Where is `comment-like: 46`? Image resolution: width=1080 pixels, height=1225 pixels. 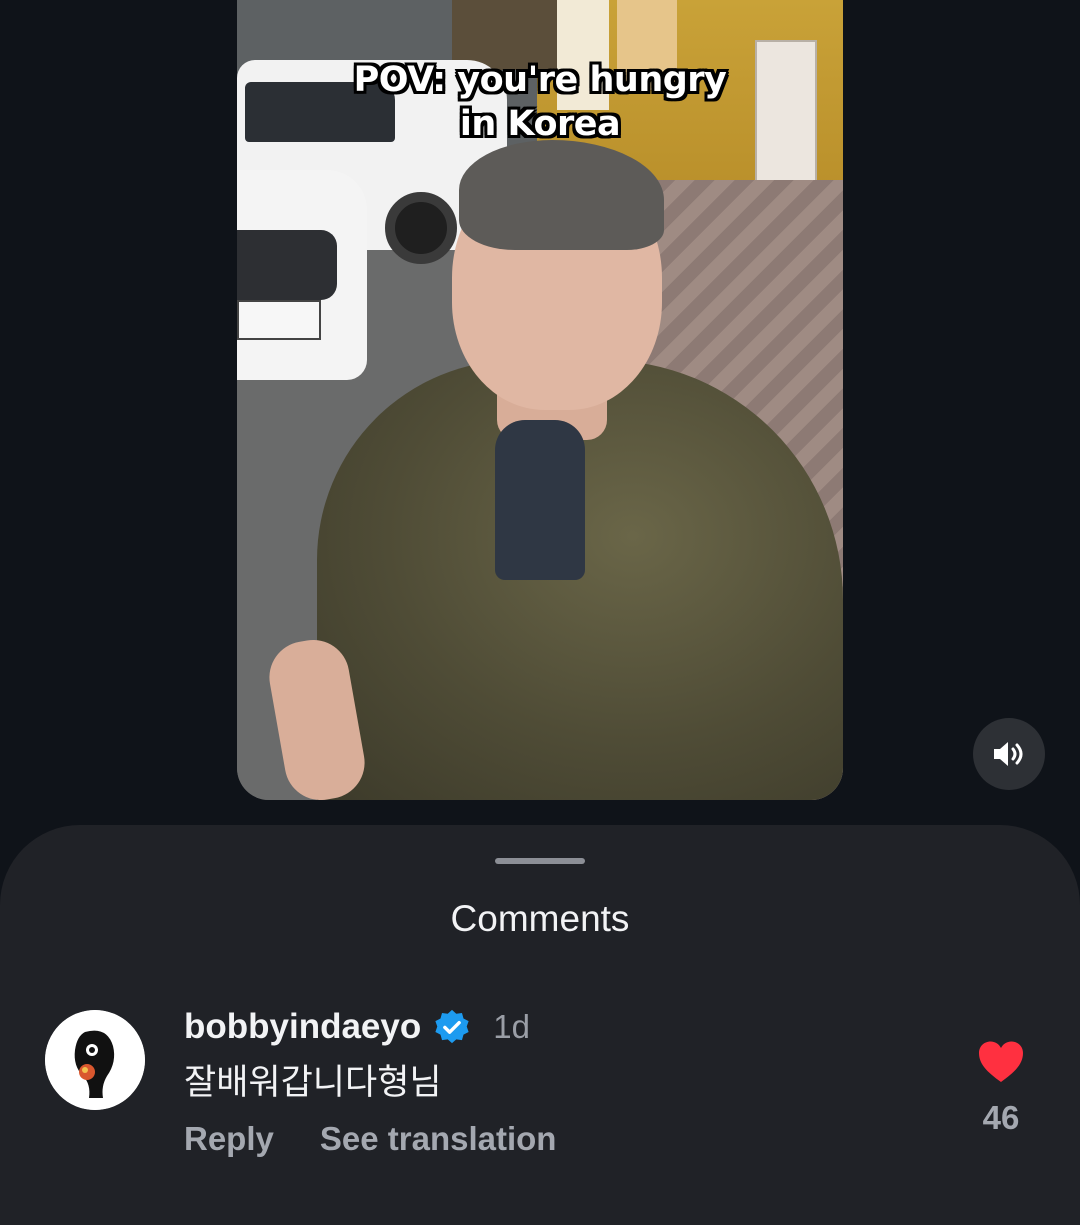 comment-like: 46 is located at coordinates (1001, 1089).